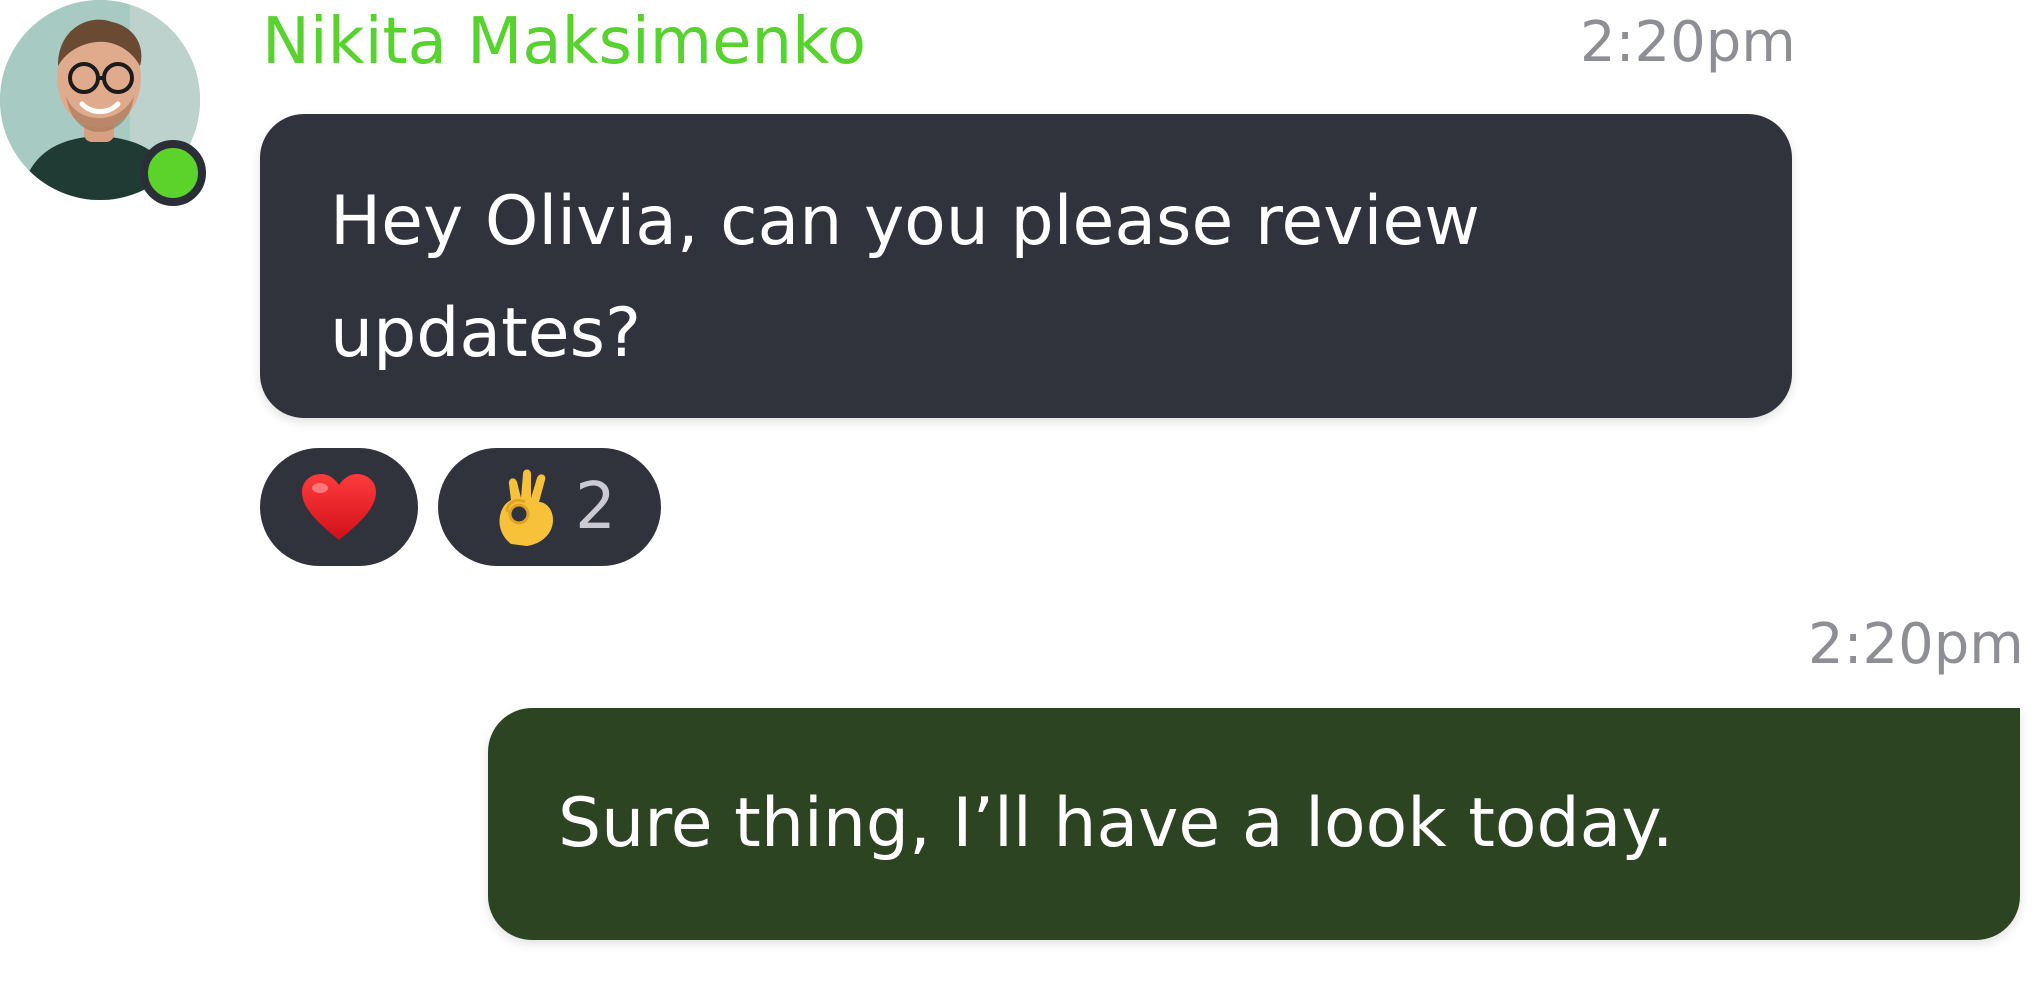 This screenshot has height=992, width=2035. I want to click on sender-name: Nikita Maksimenko, so click(564, 42).